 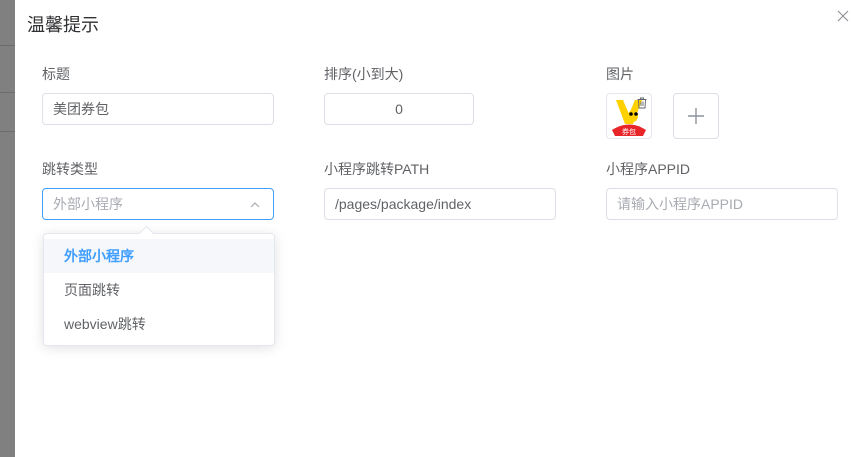 What do you see at coordinates (629, 131) in the screenshot?
I see `thumb-caption: 券包` at bounding box center [629, 131].